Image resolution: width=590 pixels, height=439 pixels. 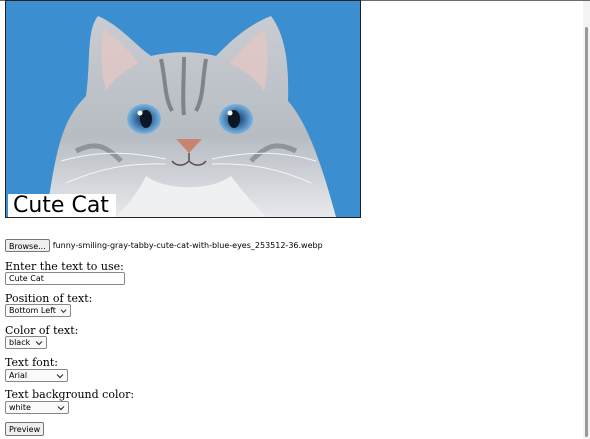 I want to click on position-select: Bottom Left, so click(x=38, y=310).